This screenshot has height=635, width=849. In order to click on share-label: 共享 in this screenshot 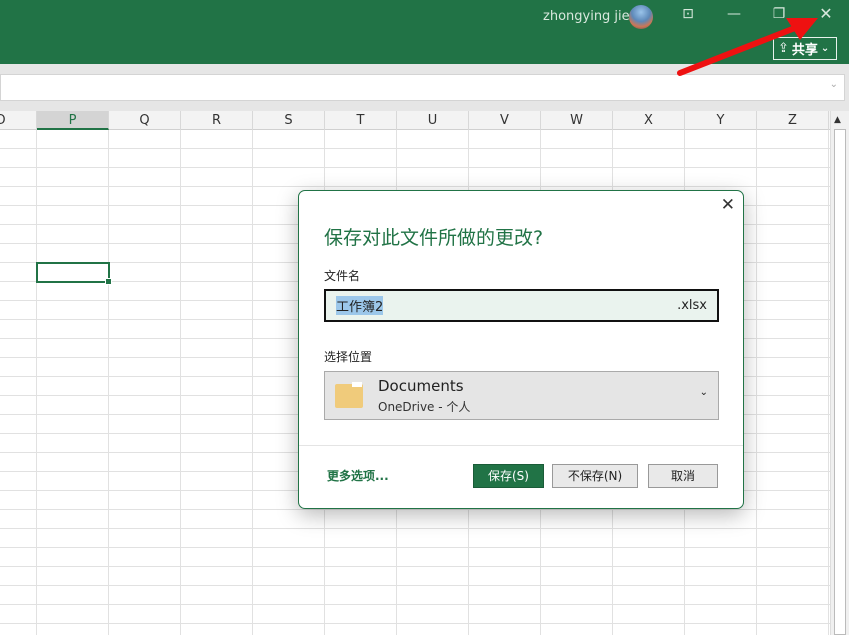, I will do `click(804, 50)`.